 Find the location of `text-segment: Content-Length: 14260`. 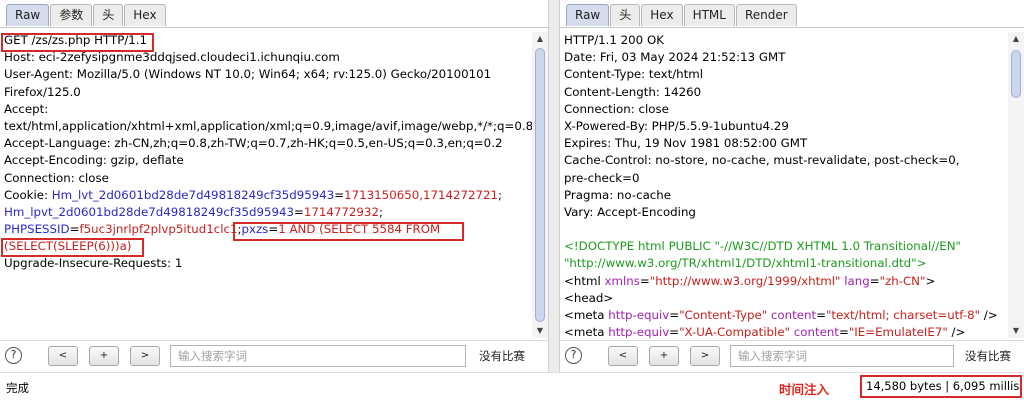

text-segment: Content-Length: 14260 is located at coordinates (633, 91).